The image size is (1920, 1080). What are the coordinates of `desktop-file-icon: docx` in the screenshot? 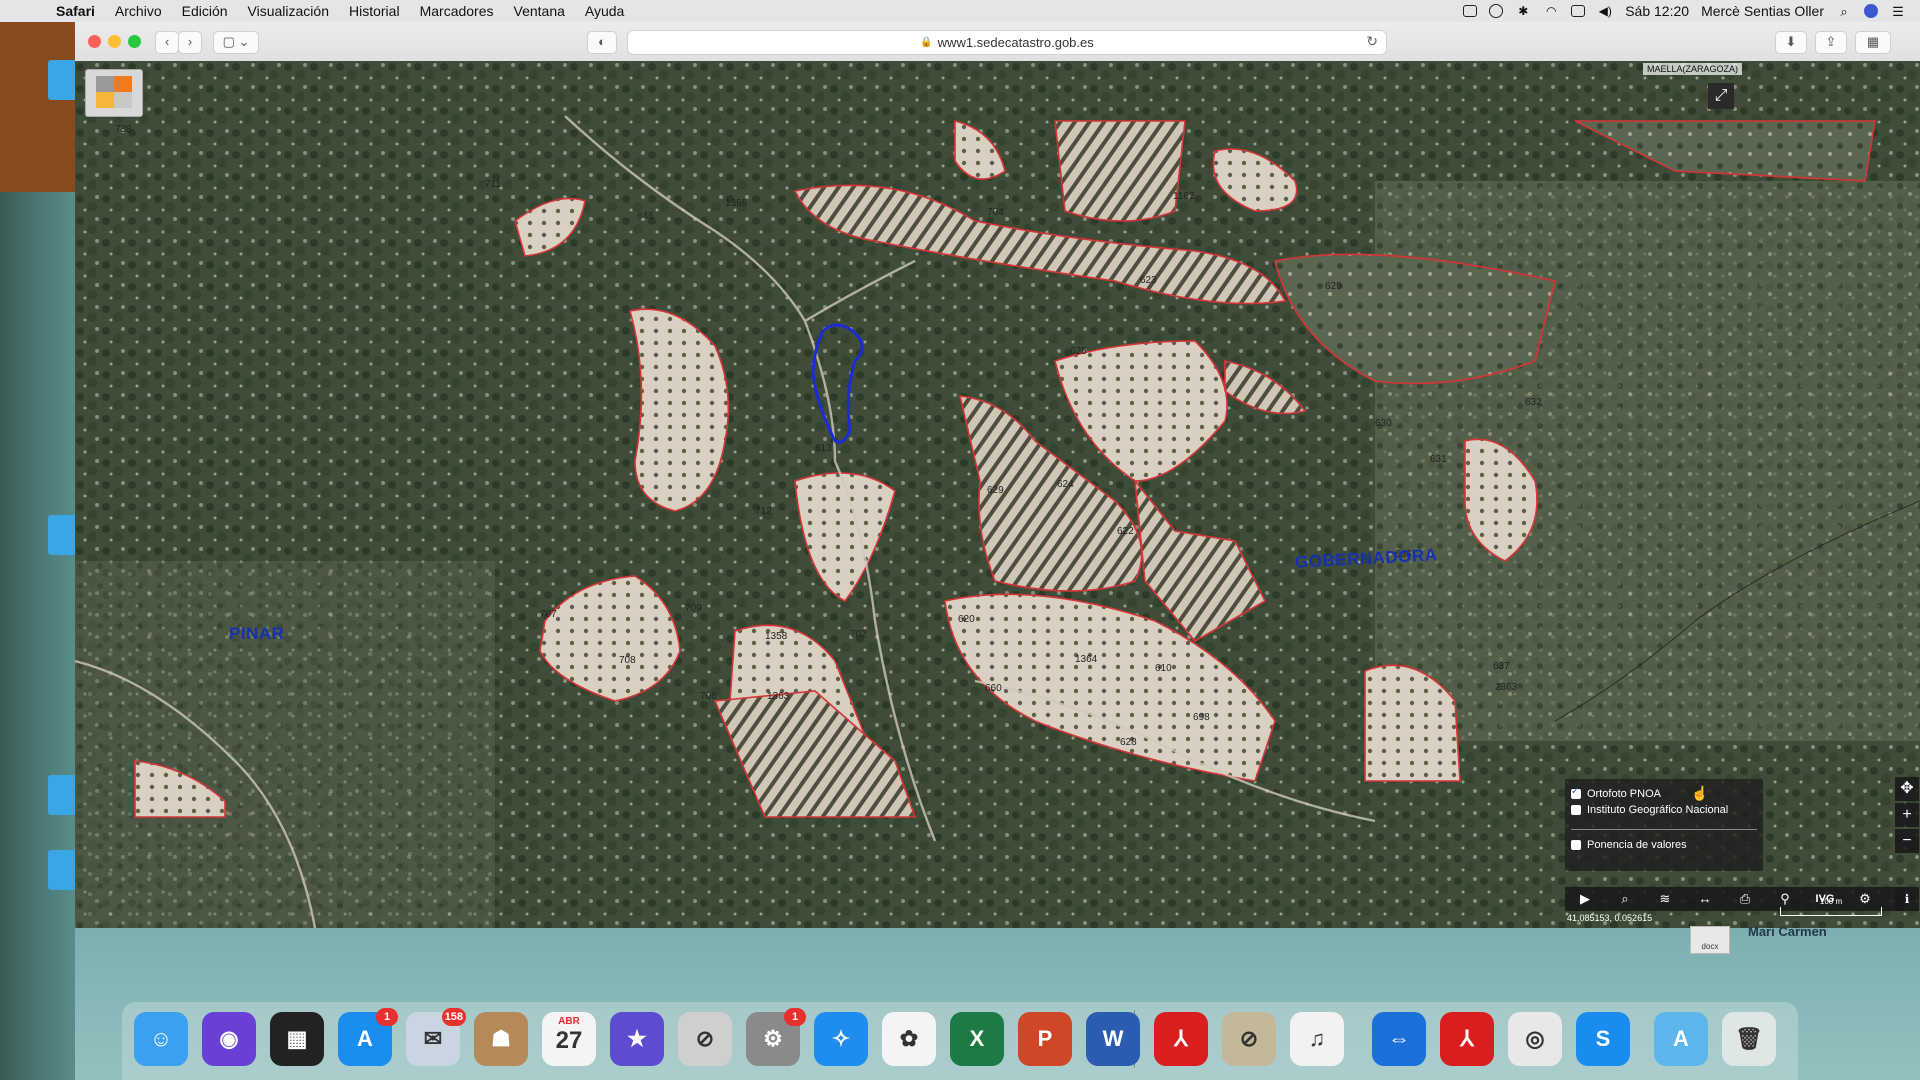 It's located at (1710, 940).